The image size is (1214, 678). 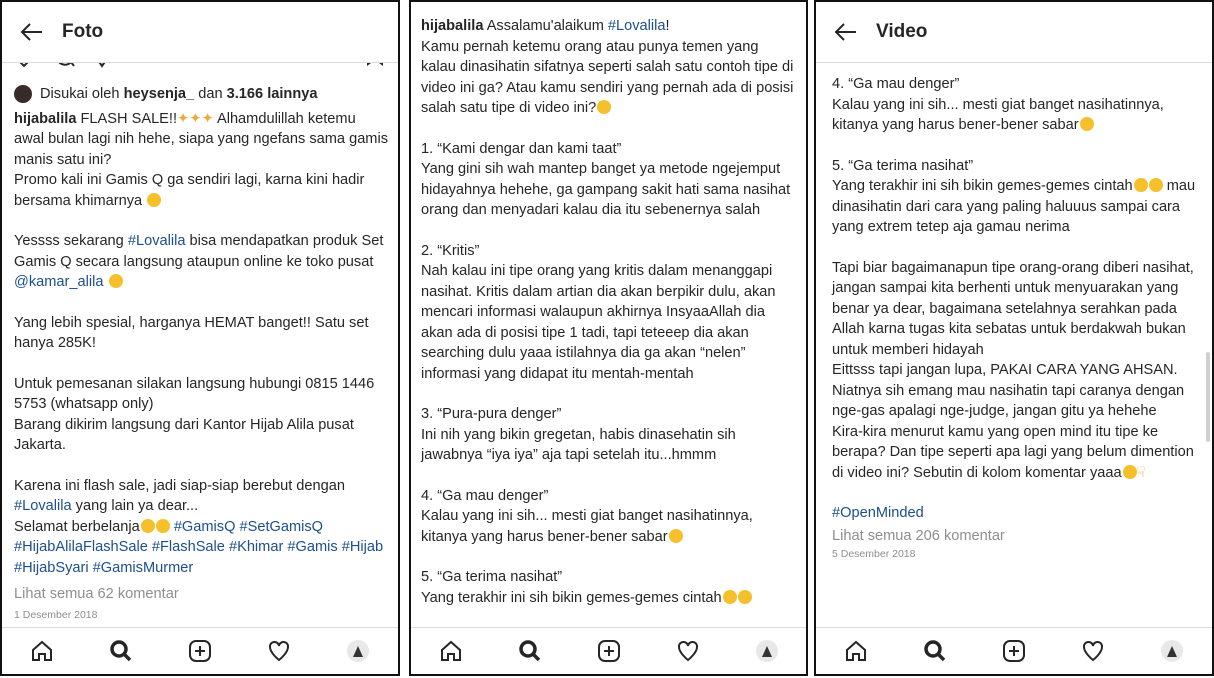 What do you see at coordinates (667, 26) in the screenshot?
I see `caption-text: !` at bounding box center [667, 26].